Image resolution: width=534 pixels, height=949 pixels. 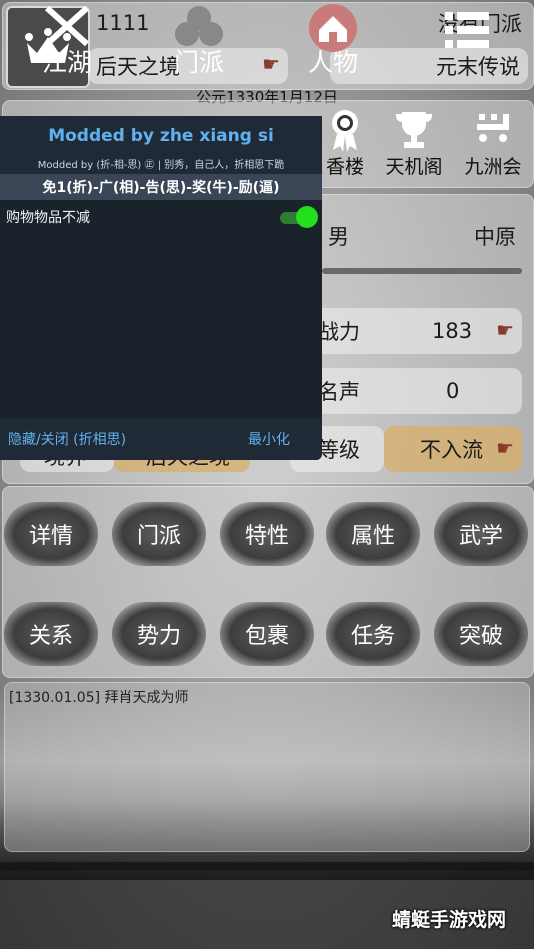 I want to click on mod-menu-subtitle: Modded by (折-相-思) ㊣ | 别秀，自己人，折相思下跪, so click(x=161, y=165).